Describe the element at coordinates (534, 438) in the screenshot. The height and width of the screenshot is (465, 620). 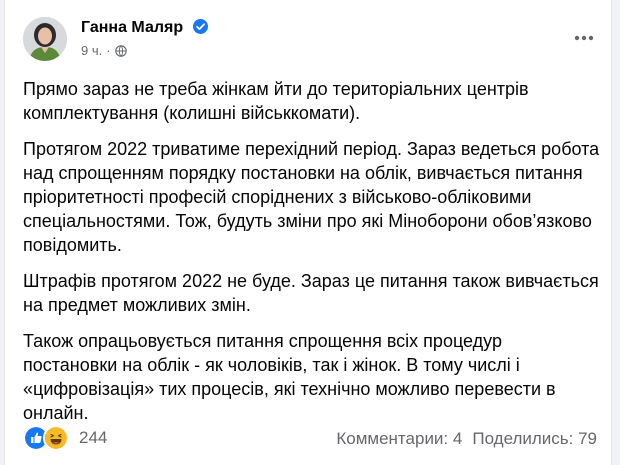
I see `shares-count-link: Поделились: 79` at that location.